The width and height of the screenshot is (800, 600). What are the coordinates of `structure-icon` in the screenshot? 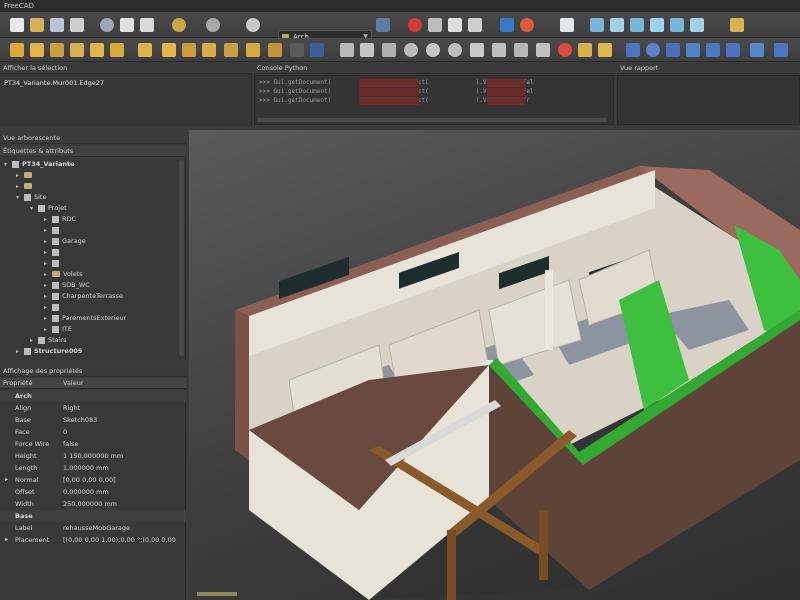 It's located at (37, 50).